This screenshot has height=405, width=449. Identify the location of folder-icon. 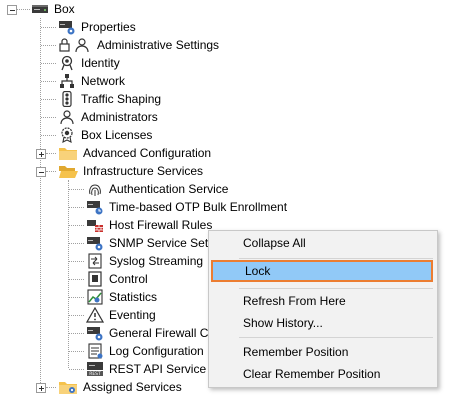
(68, 153).